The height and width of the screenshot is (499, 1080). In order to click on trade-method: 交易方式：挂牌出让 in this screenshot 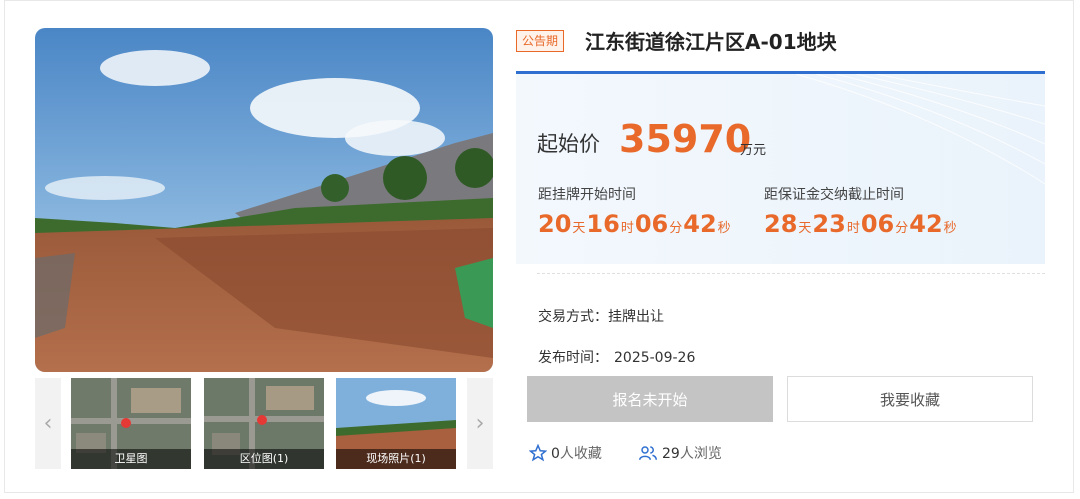, I will do `click(601, 316)`.